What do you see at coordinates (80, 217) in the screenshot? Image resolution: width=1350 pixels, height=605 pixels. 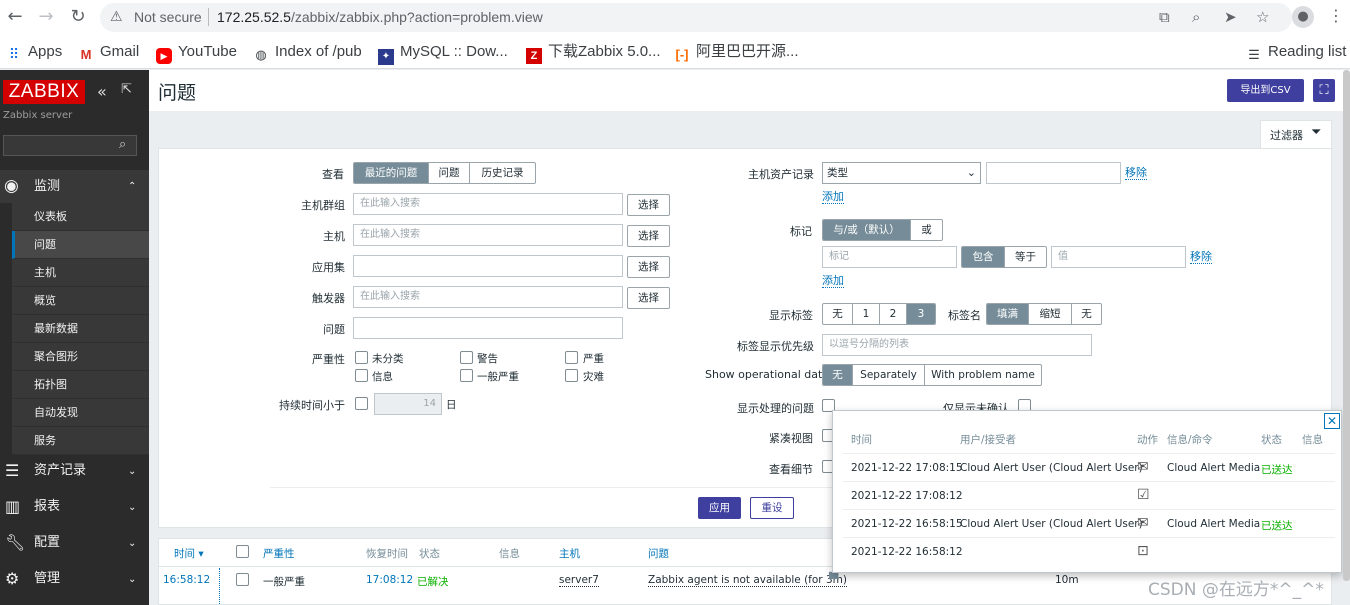 I see `submenu-dashboard: 仪表板` at bounding box center [80, 217].